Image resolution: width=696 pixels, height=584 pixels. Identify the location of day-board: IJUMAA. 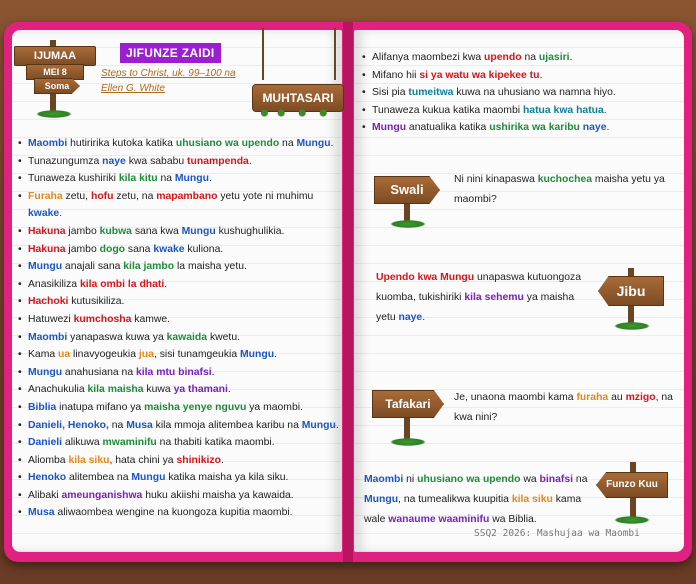
(55, 56).